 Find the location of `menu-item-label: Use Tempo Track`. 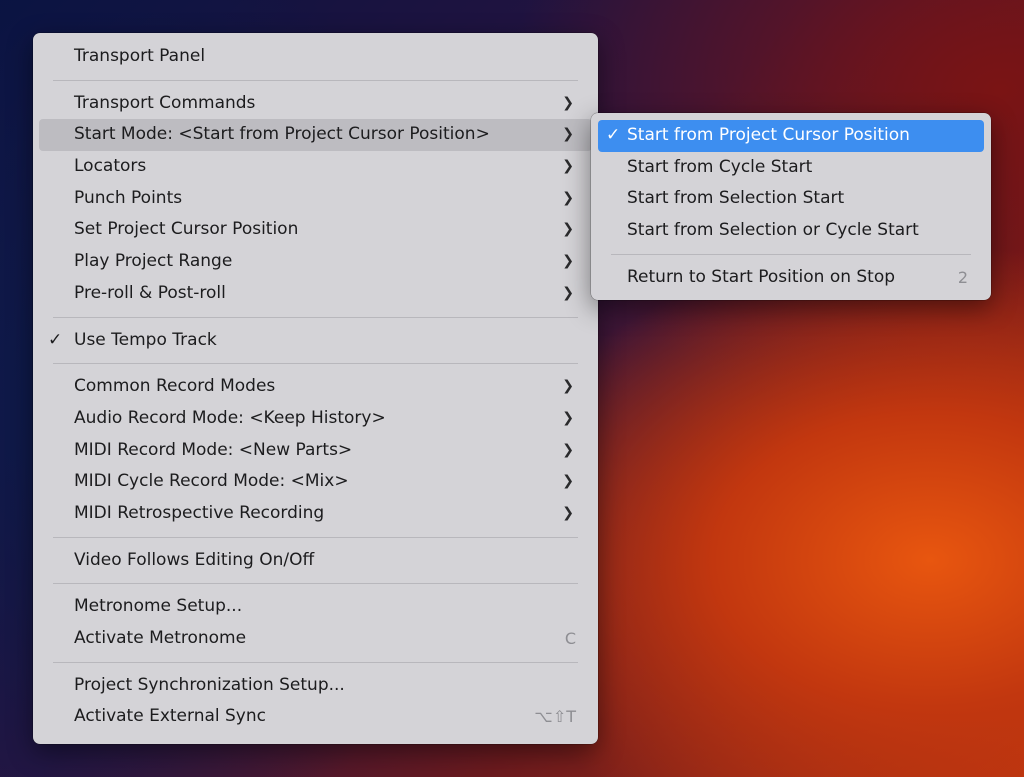

menu-item-label: Use Tempo Track is located at coordinates (145, 339).